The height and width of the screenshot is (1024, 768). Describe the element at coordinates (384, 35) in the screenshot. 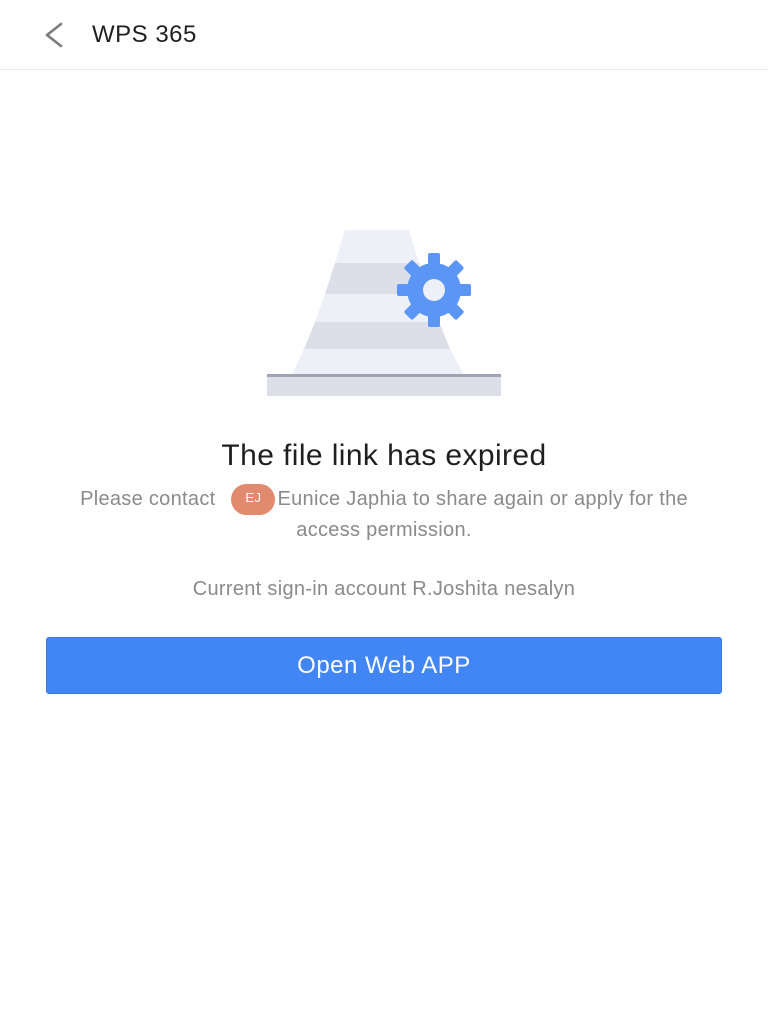

I see `top-bar: WPS 365` at that location.